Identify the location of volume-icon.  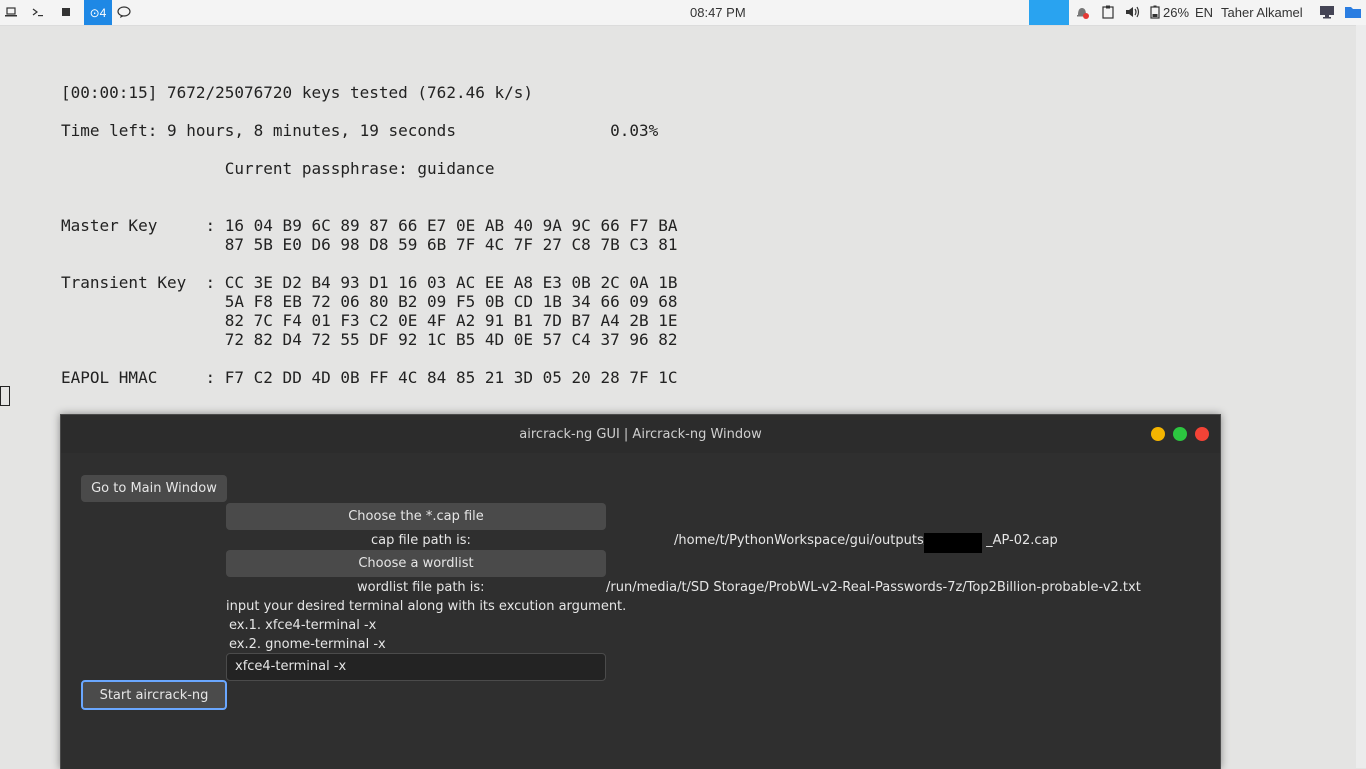
(1133, 12).